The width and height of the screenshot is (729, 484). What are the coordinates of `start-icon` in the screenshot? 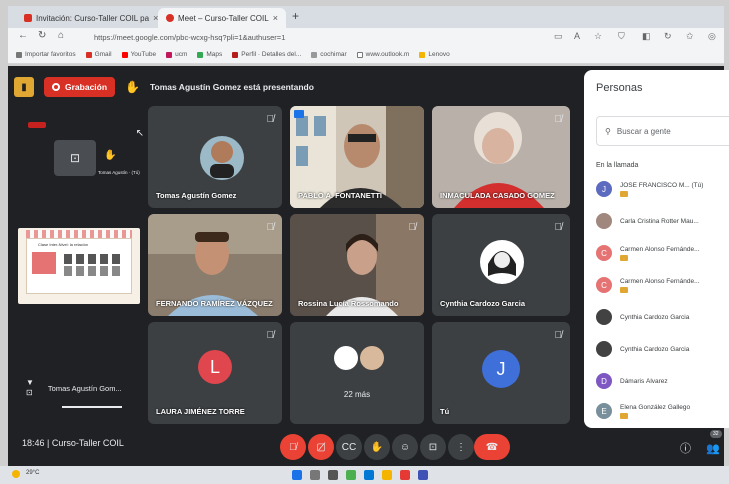 It's located at (297, 475).